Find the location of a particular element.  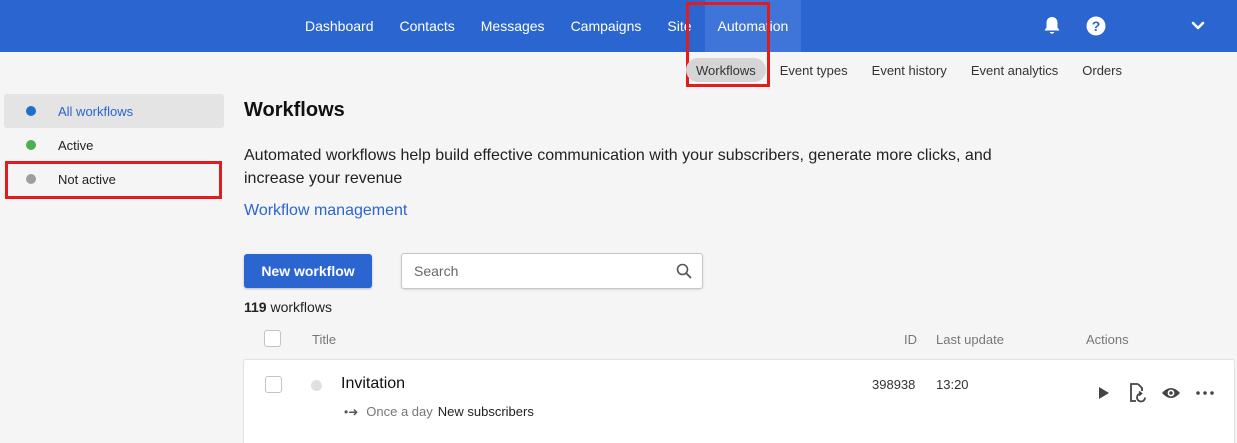

sidebar-item-all-workflows: All workflows is located at coordinates (114, 111).